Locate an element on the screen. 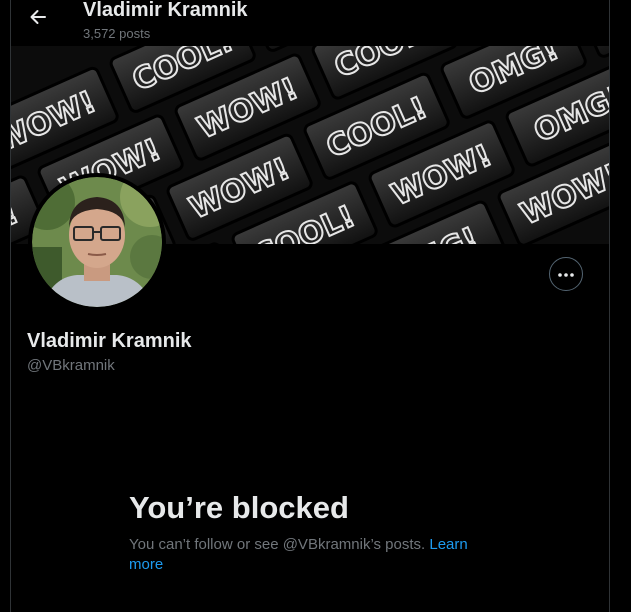 This screenshot has height=612, width=631. header-title: Vladimir Kramnik is located at coordinates (165, 10).